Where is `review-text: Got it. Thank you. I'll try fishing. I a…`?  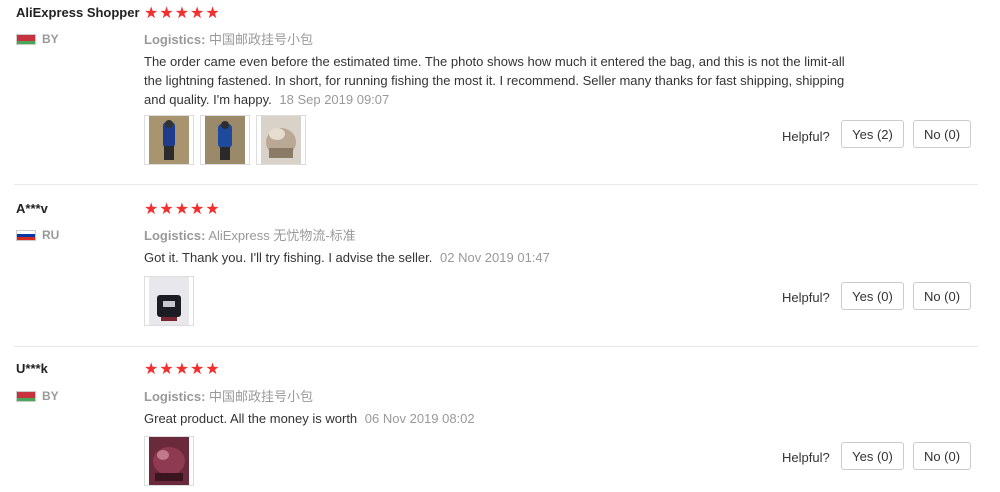
review-text: Got it. Thank you. I'll try fishing. I a… is located at coordinates (504, 257).